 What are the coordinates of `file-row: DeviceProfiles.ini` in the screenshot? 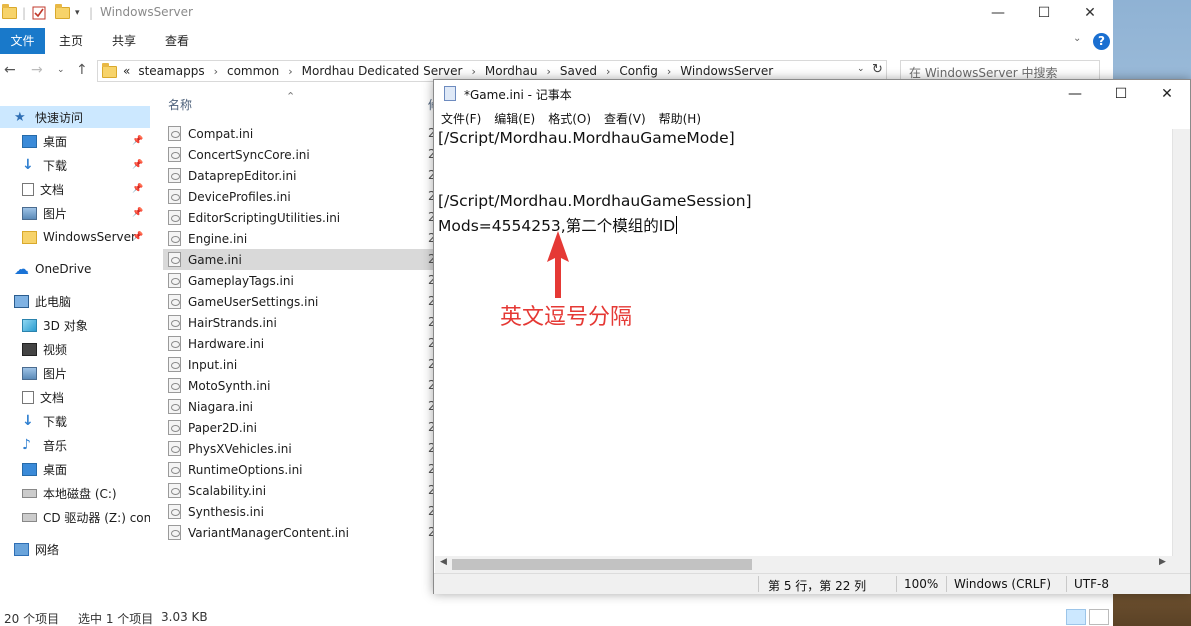 It's located at (298, 196).